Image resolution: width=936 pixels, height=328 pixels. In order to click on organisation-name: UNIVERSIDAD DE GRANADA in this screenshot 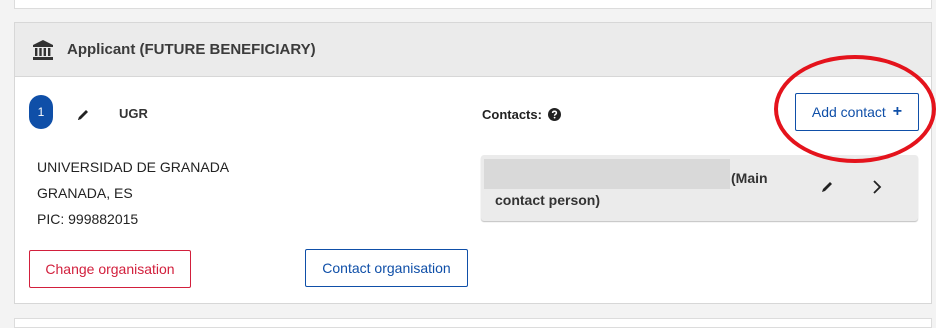, I will do `click(133, 167)`.